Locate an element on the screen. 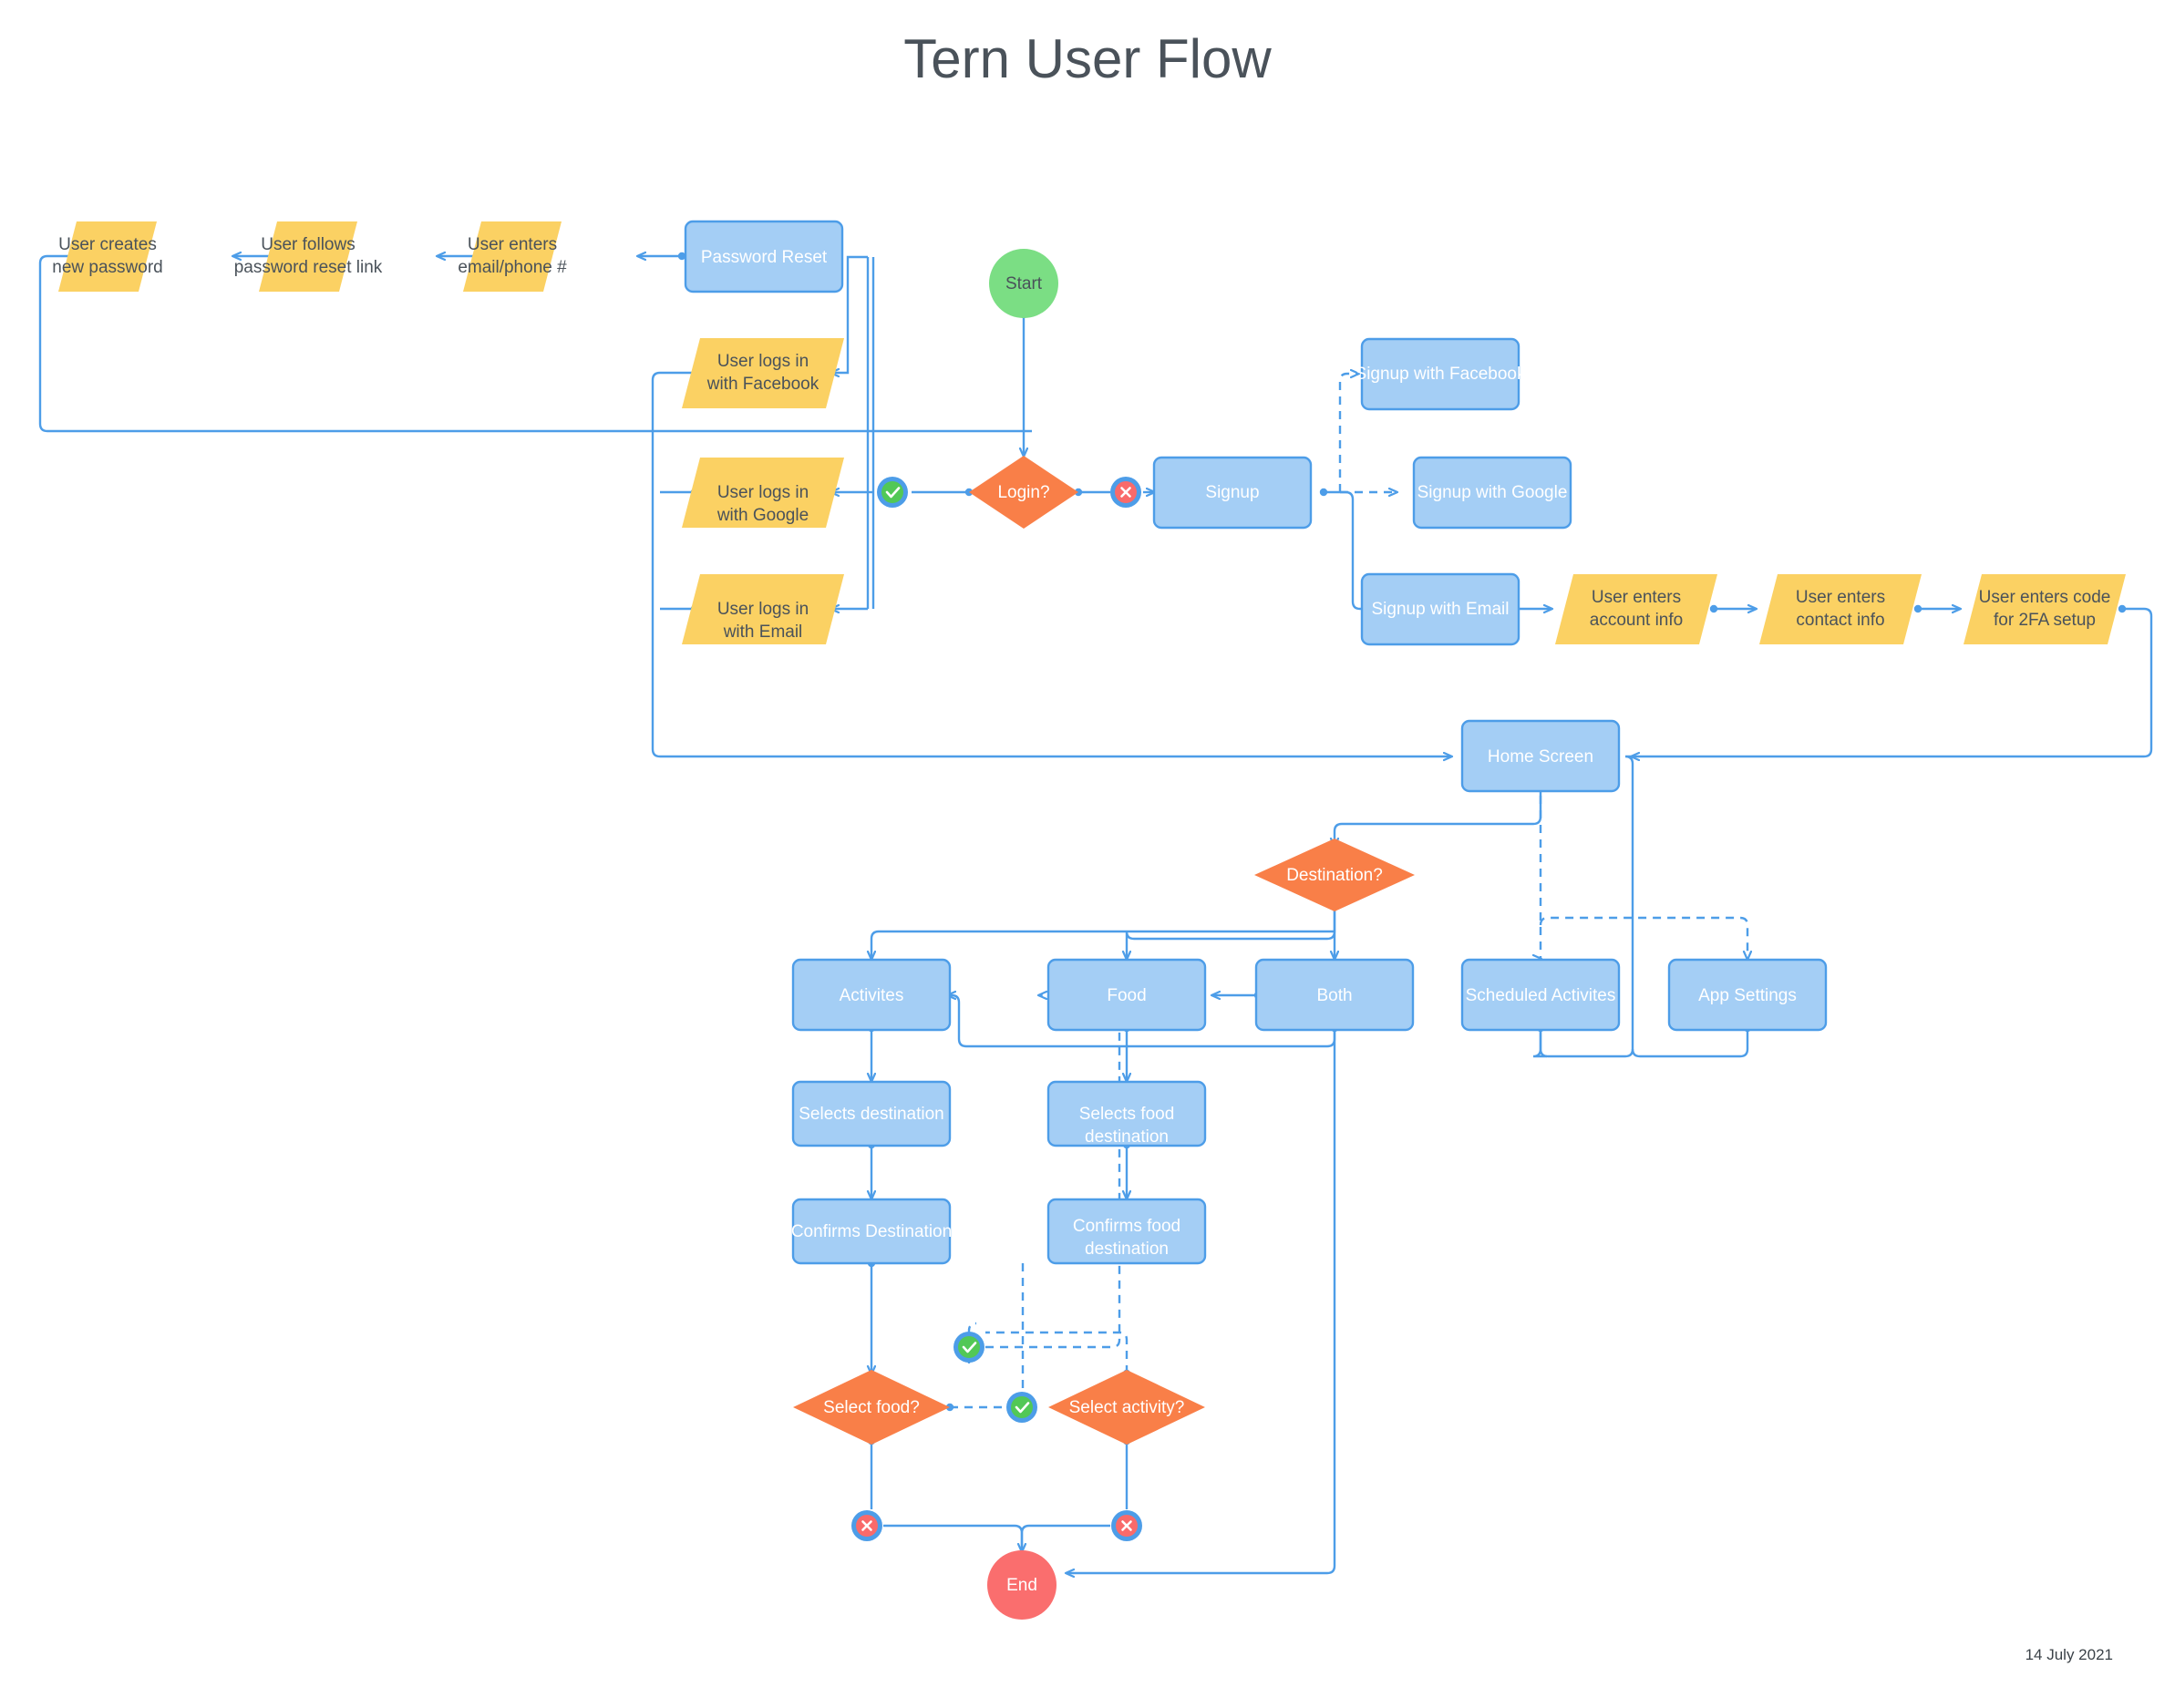 The width and height of the screenshot is (2175, 1708). node-label: Activites is located at coordinates (872, 995).